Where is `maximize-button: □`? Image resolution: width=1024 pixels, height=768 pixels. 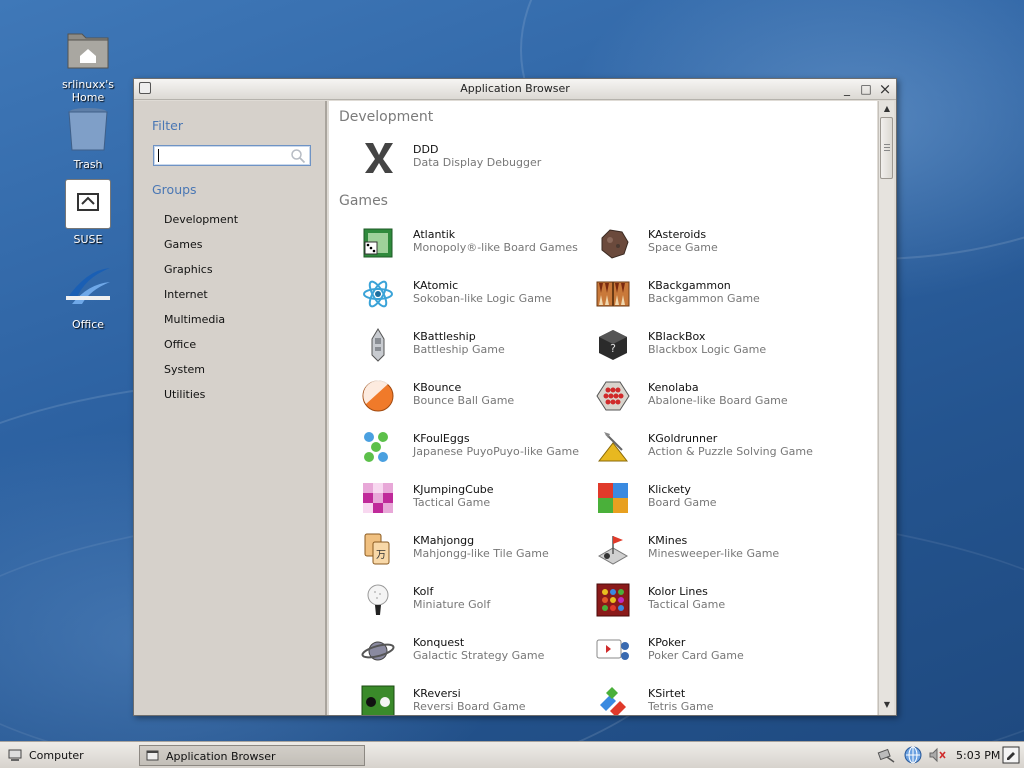 maximize-button: □ is located at coordinates (866, 89).